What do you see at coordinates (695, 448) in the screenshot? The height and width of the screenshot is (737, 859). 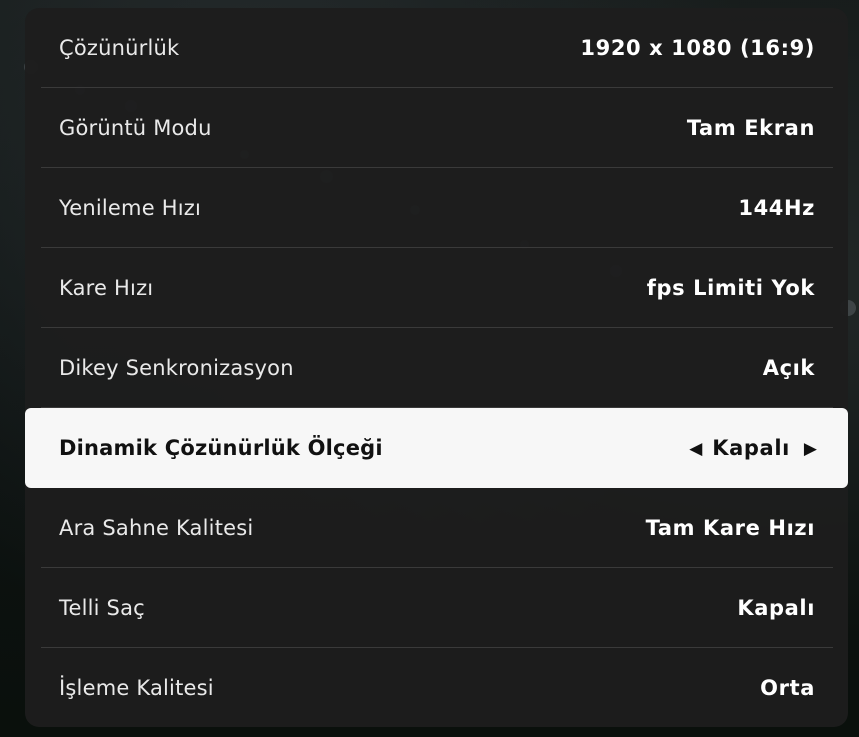 I see `caret-left-icon: ◀` at bounding box center [695, 448].